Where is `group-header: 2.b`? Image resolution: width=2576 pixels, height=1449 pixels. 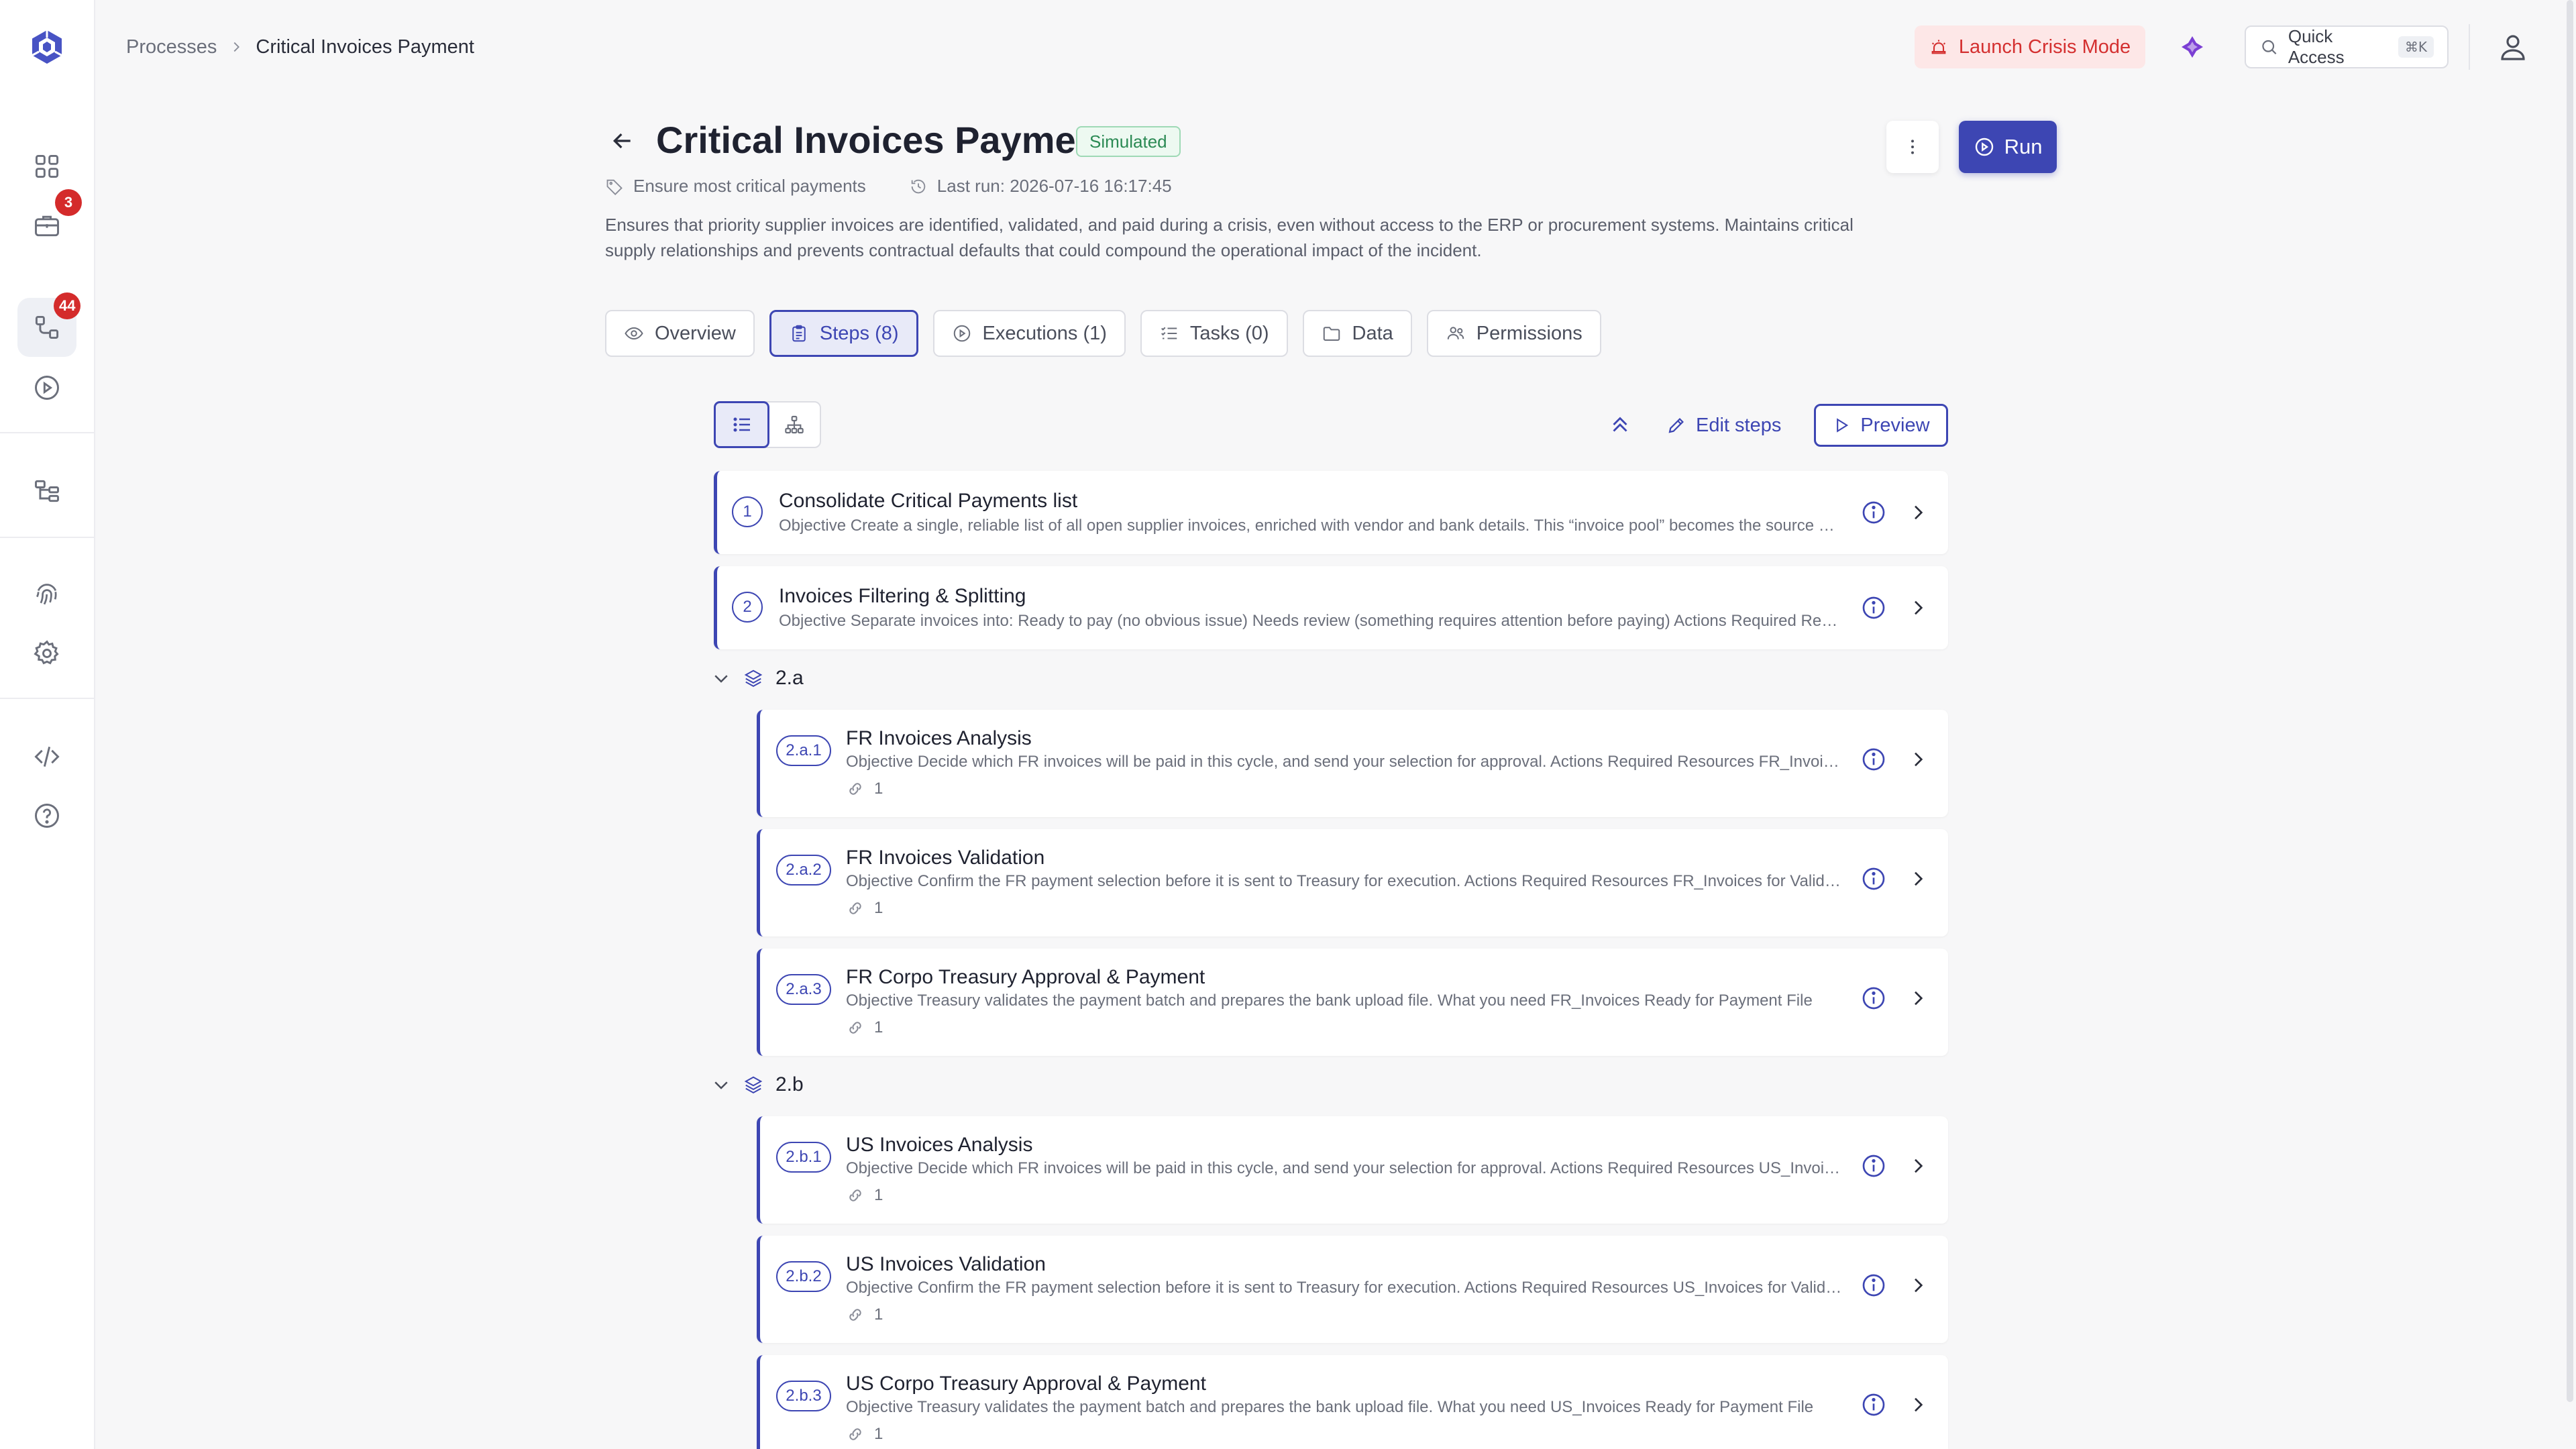 group-header: 2.b is located at coordinates (757, 1084).